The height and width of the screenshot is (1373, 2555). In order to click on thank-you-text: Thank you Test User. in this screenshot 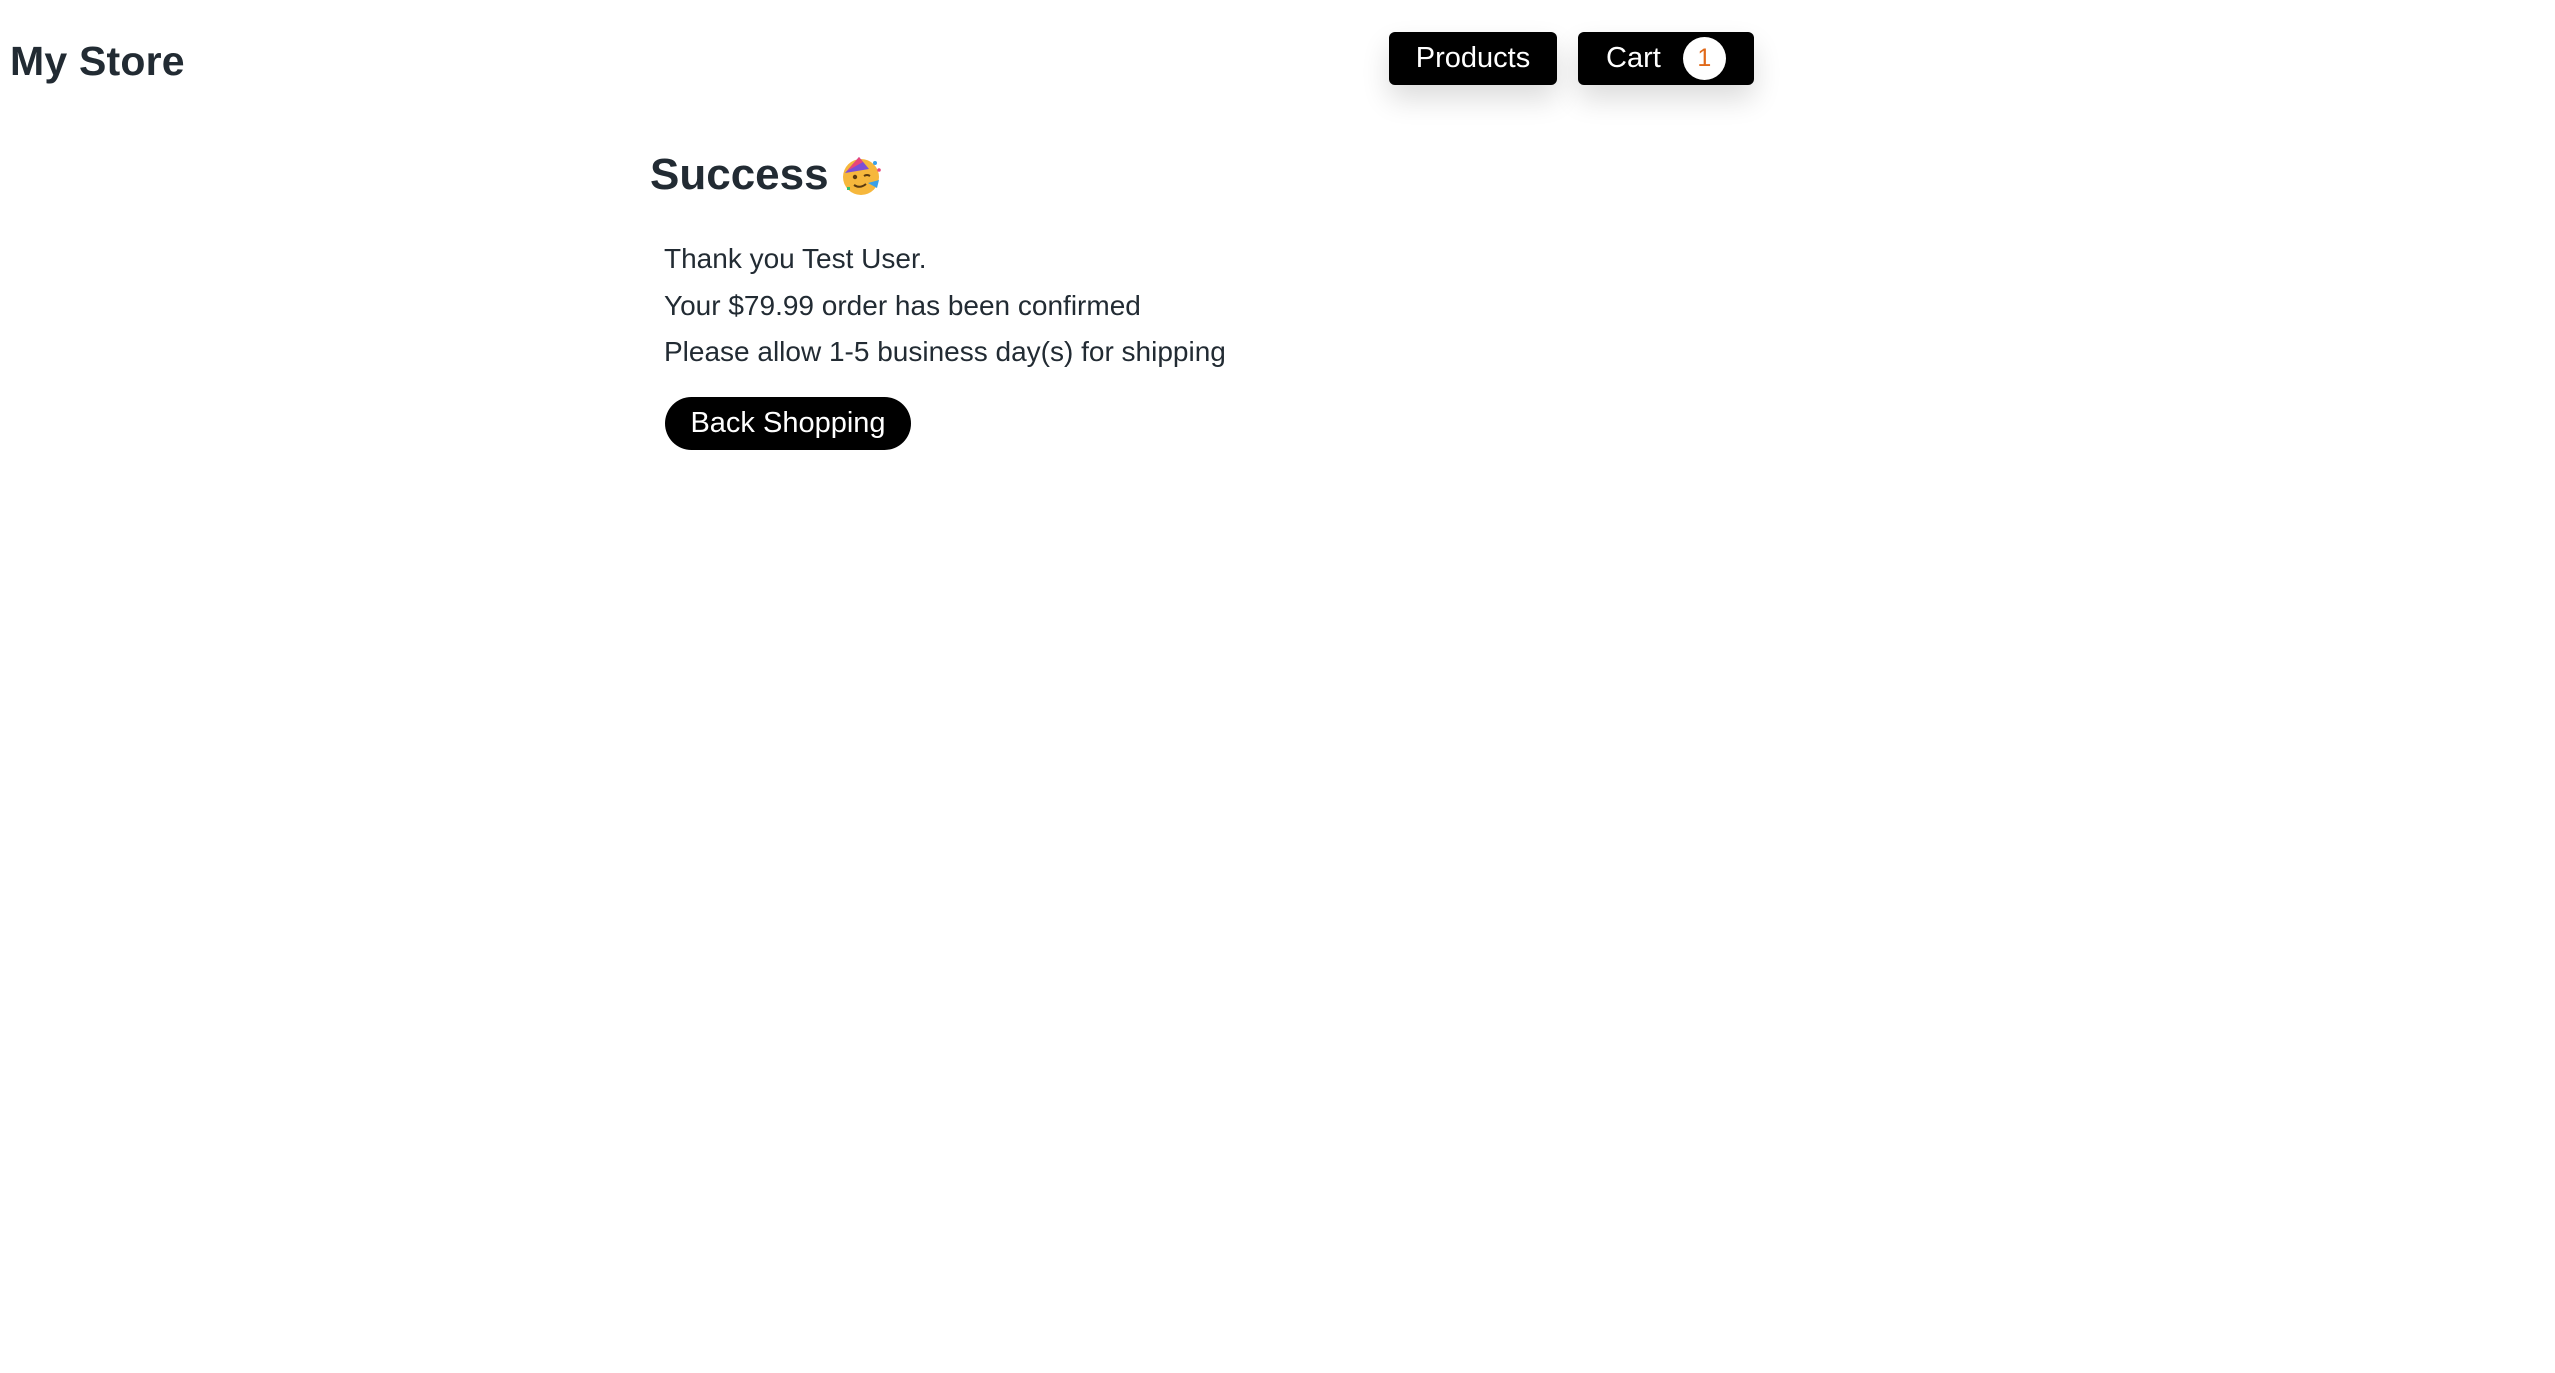, I will do `click(795, 258)`.